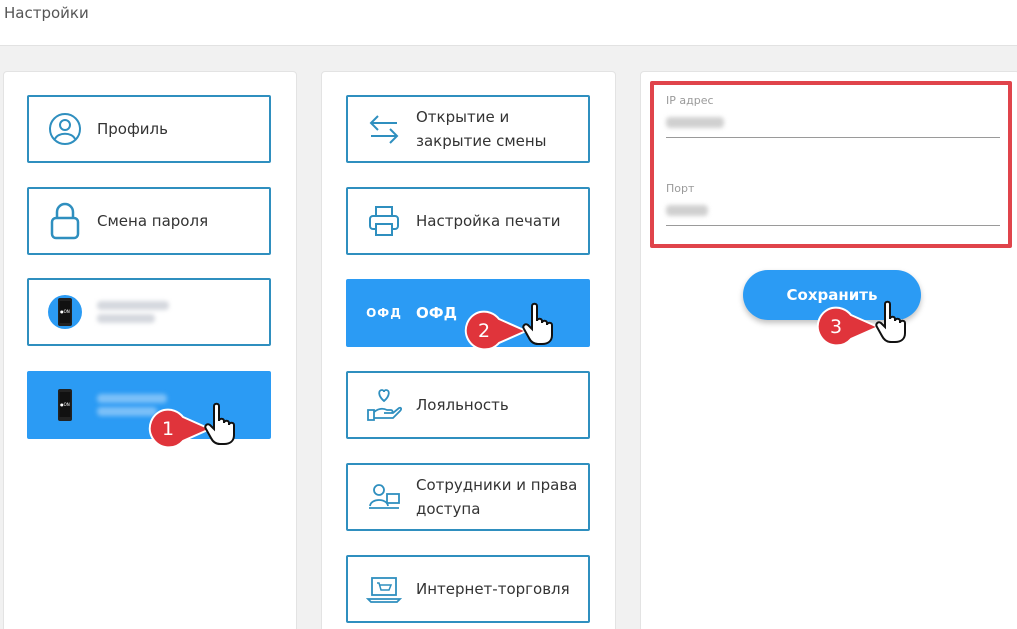 This screenshot has width=1017, height=629. Describe the element at coordinates (384, 221) in the screenshot. I see `printer-icon` at that location.